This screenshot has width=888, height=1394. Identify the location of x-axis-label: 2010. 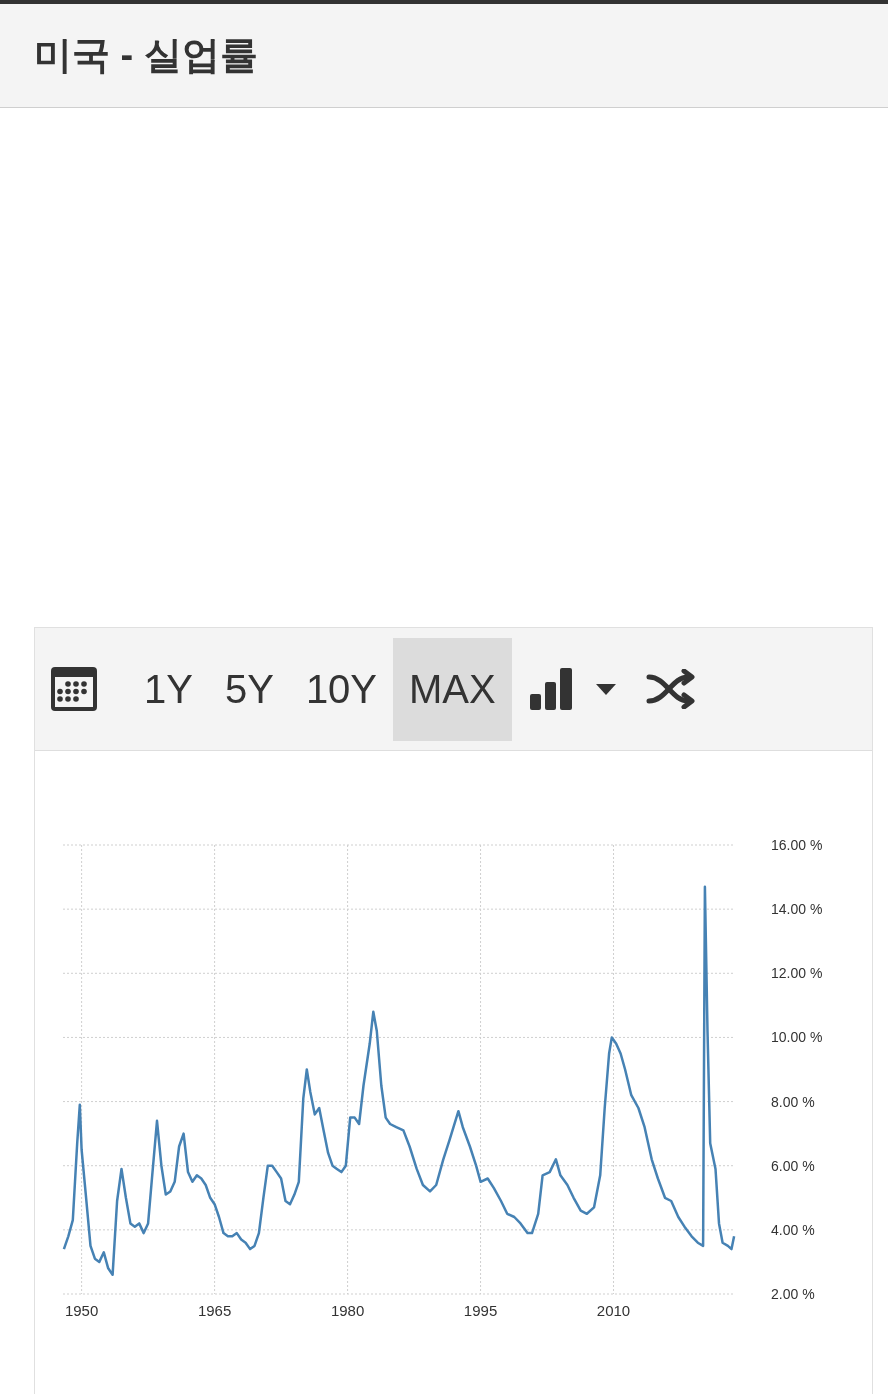
(613, 1310).